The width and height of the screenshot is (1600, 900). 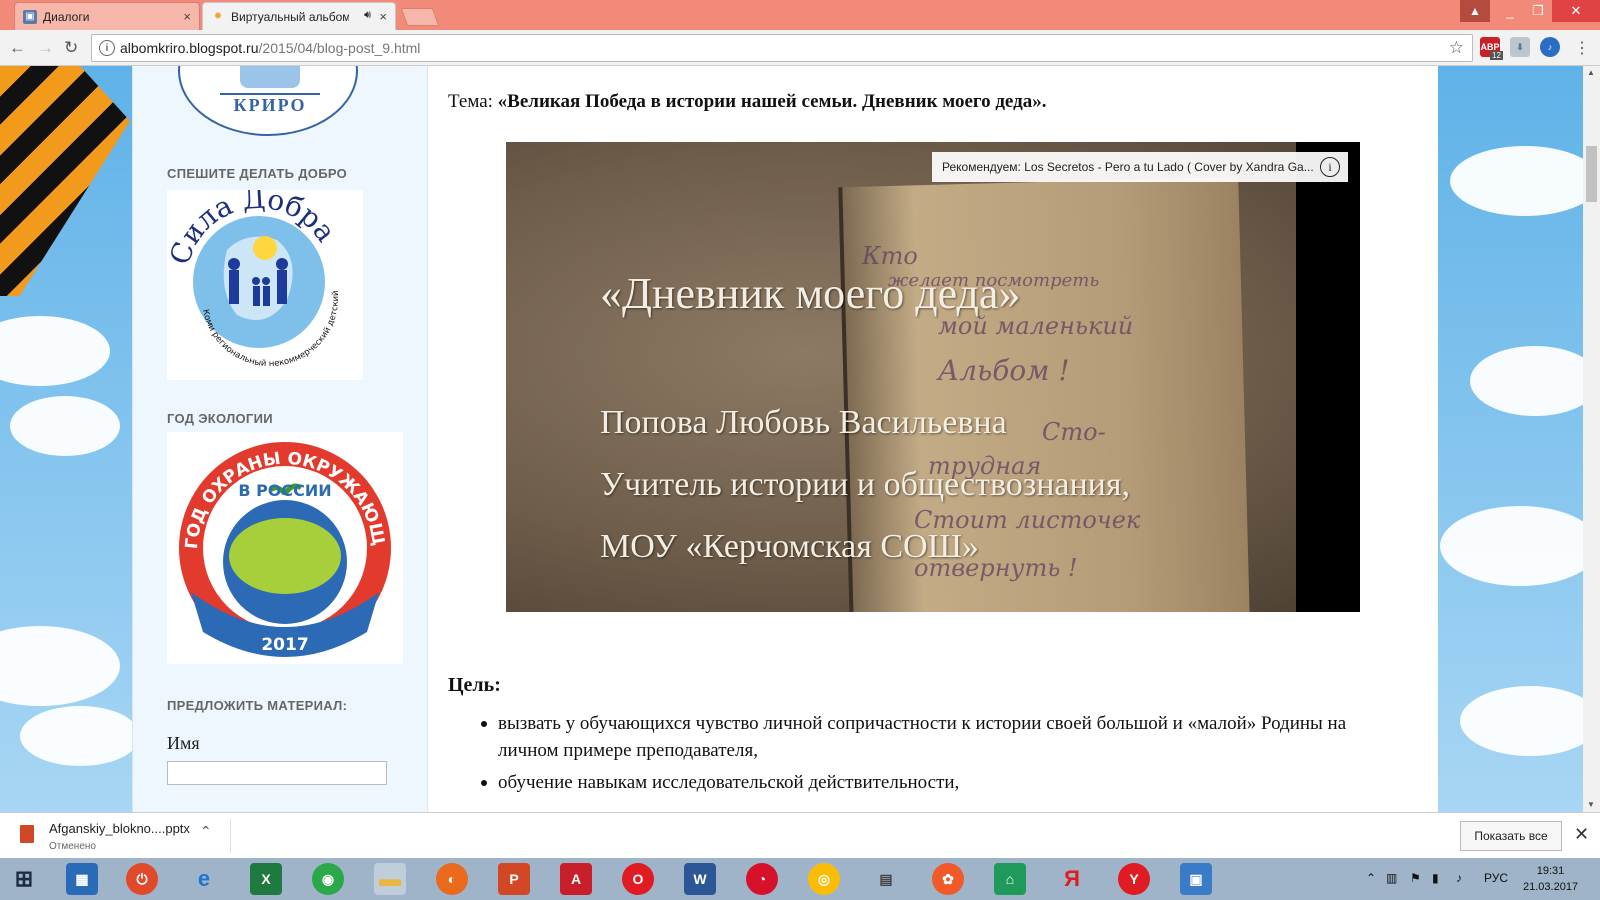 I want to click on vk-icon: ▣, so click(x=30, y=16).